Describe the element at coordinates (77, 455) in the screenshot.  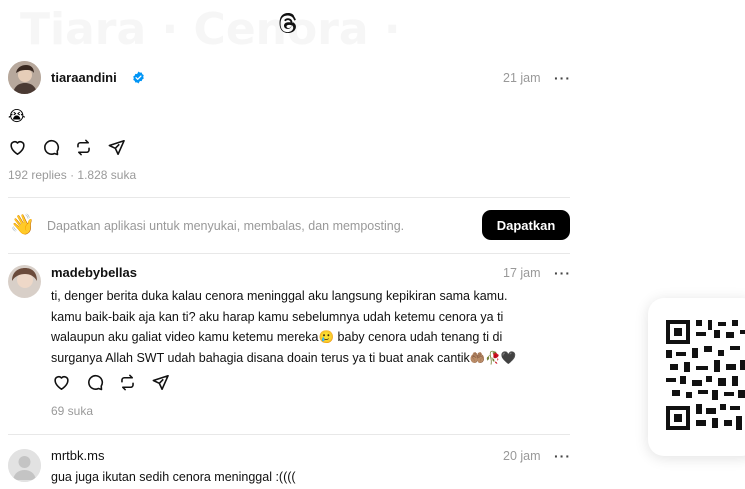
I see `reply-username: mrtbk.ms` at that location.